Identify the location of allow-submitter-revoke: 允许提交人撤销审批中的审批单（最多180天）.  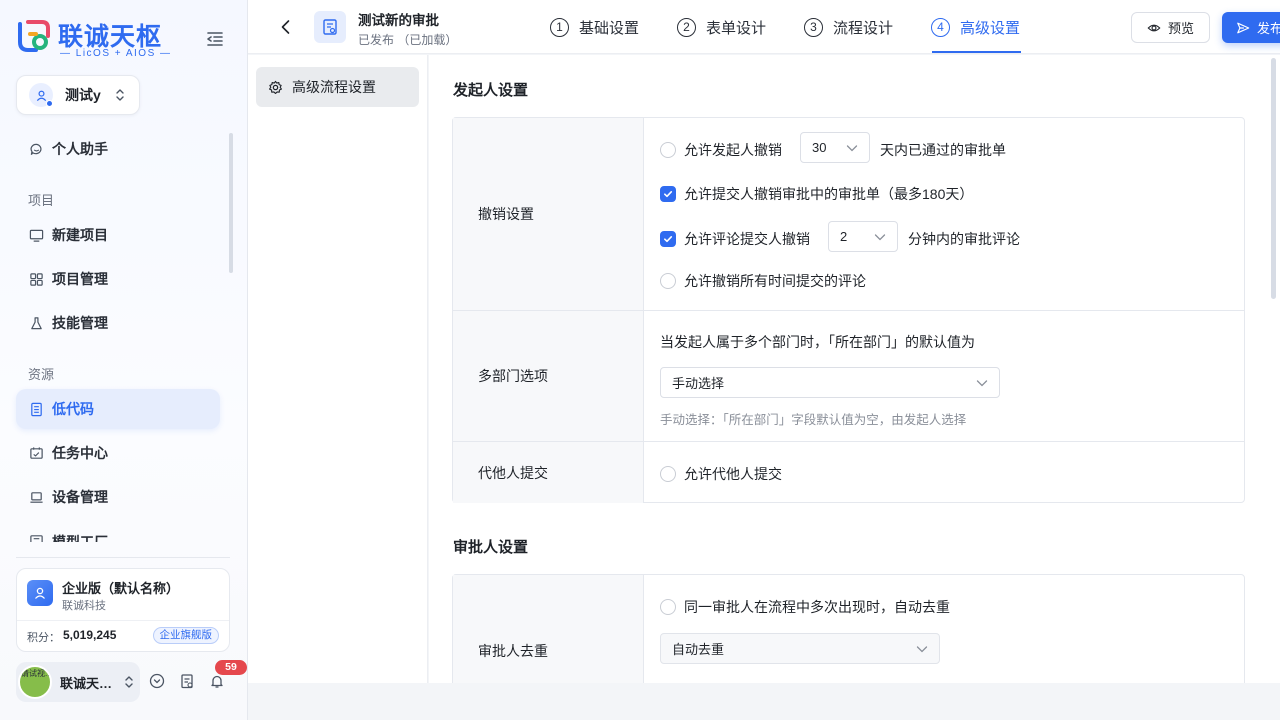
(816, 194).